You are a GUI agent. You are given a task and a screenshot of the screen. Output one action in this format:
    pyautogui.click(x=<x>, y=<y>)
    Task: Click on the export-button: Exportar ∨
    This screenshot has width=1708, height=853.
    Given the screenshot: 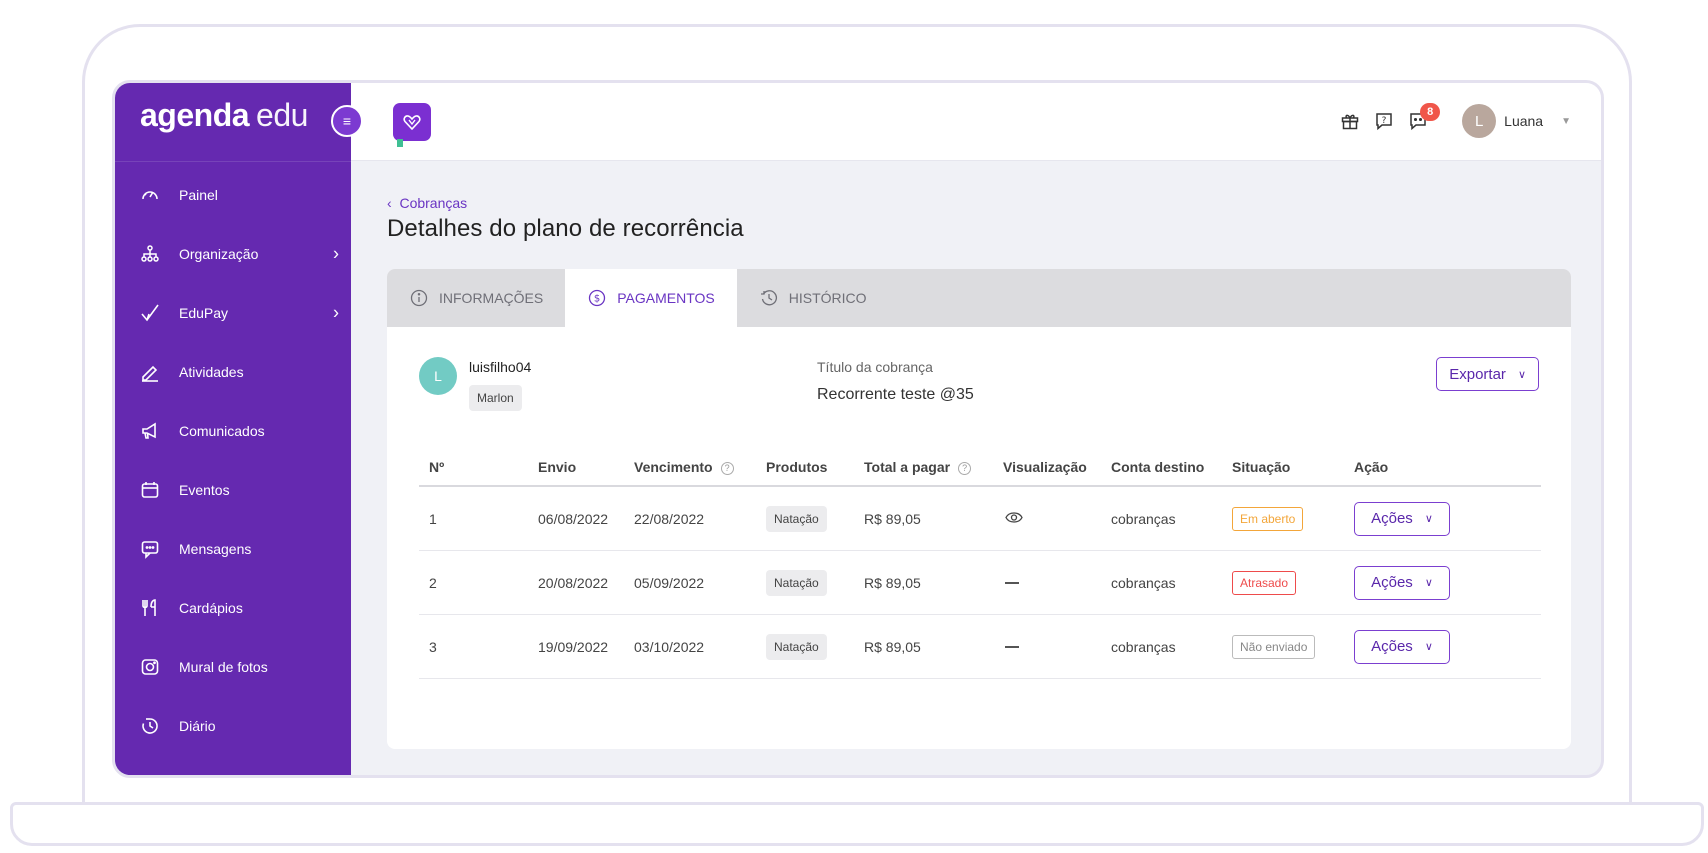 What is the action you would take?
    pyautogui.click(x=1487, y=374)
    